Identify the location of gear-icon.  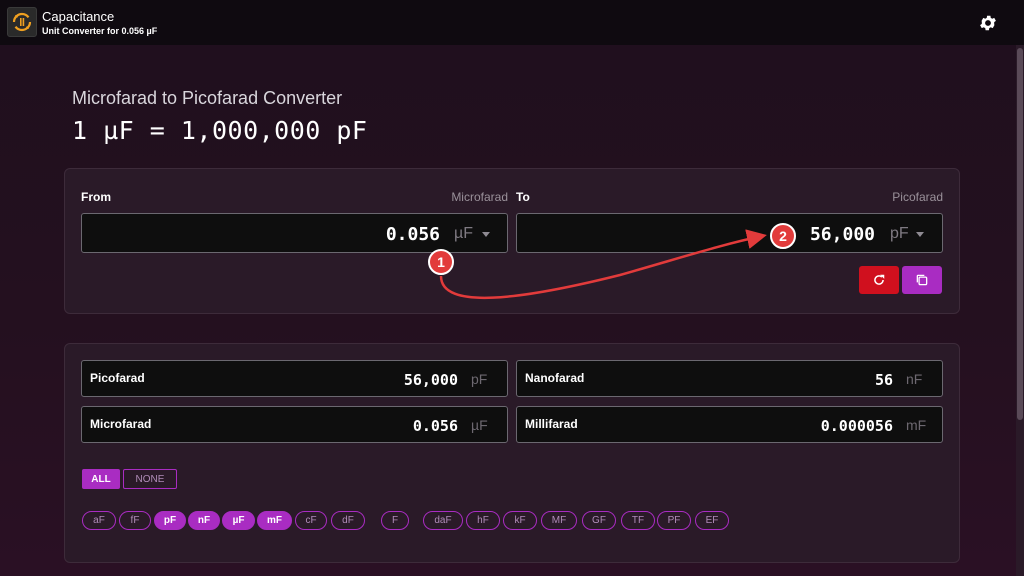
(988, 23).